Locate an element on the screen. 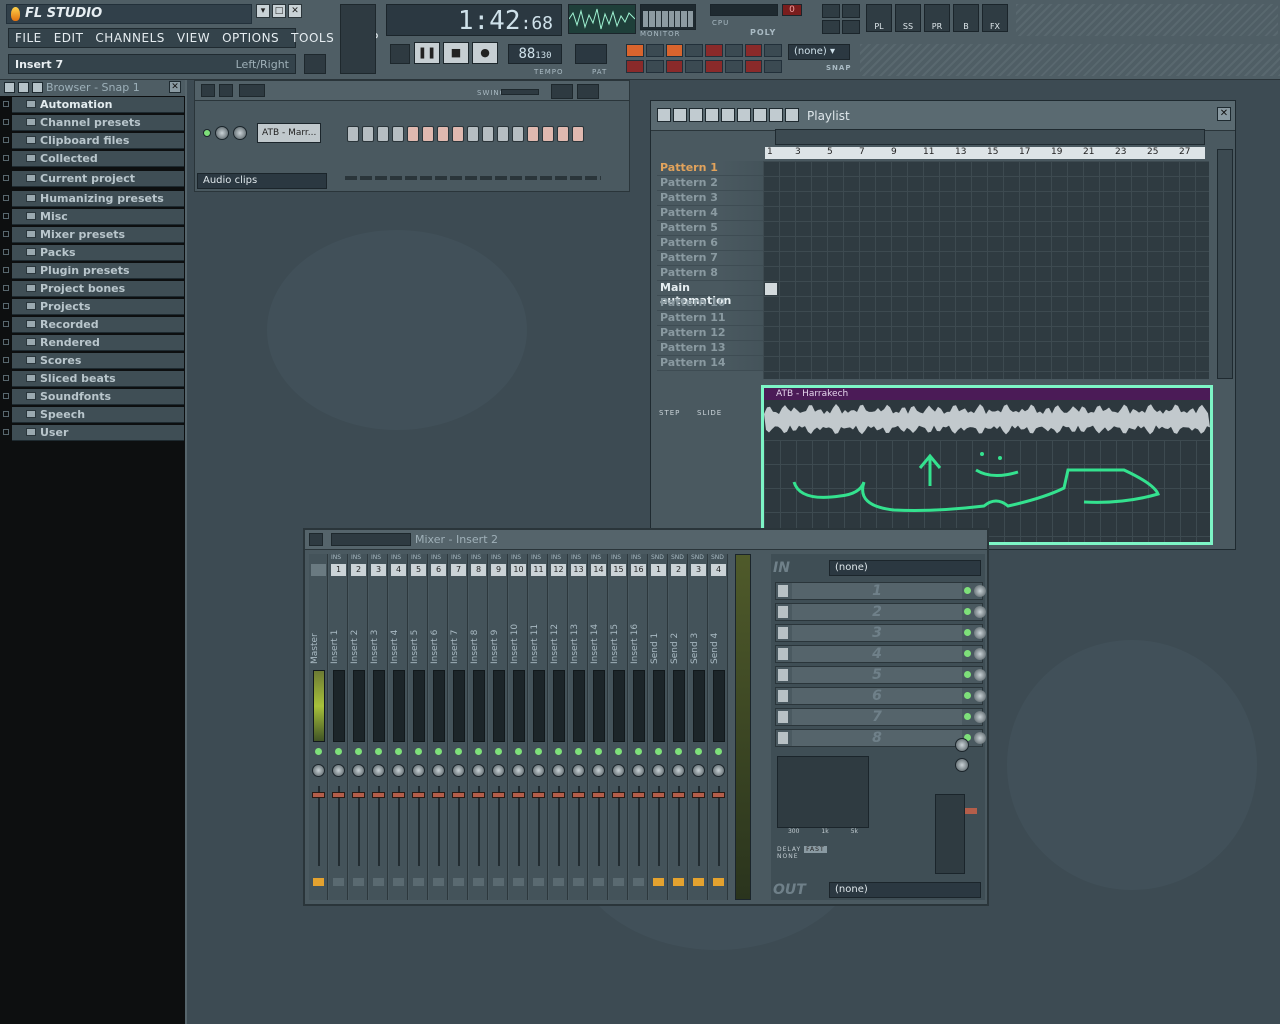 Image resolution: width=1280 pixels, height=1024 pixels. menu-options: OPTIONS is located at coordinates (250, 38).